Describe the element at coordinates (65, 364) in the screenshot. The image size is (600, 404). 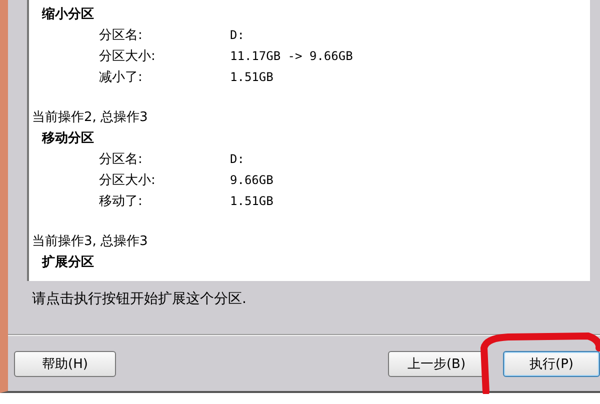
I see `dialog-button: 帮助(H)` at that location.